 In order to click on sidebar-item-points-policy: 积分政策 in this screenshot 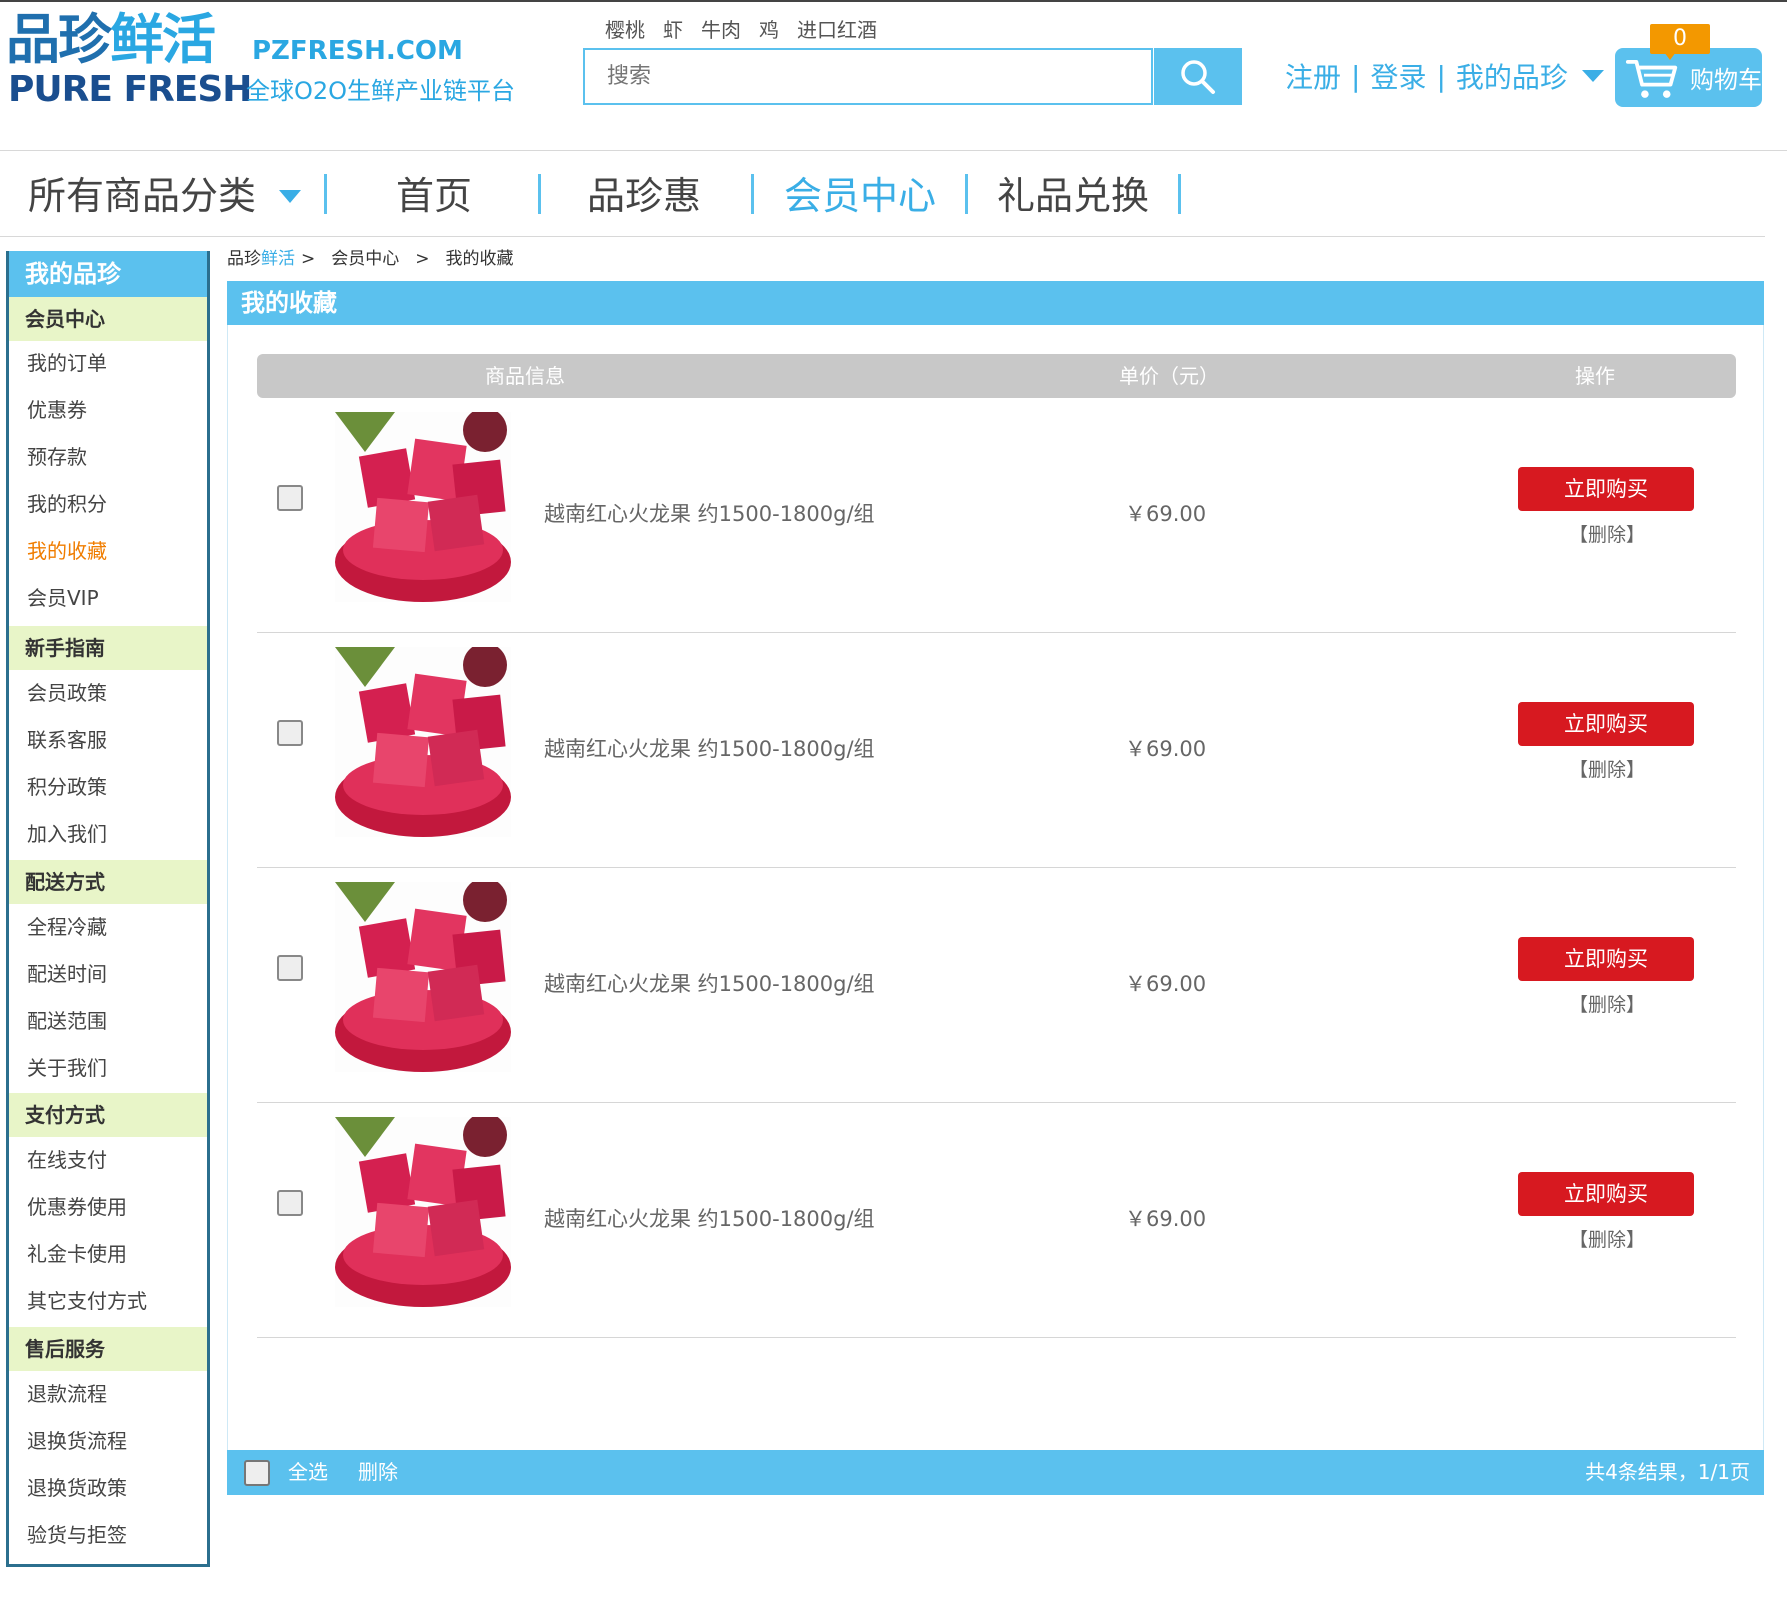, I will do `click(108, 787)`.